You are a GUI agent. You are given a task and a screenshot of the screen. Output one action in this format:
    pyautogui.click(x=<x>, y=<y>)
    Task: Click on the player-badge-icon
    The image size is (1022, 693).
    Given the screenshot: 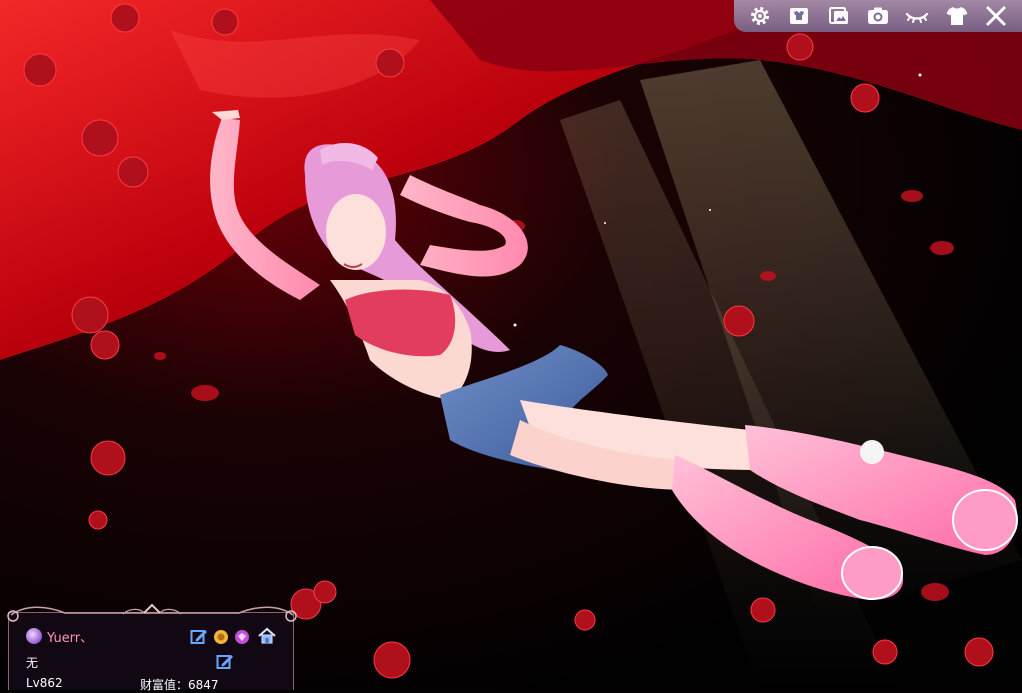 What is the action you would take?
    pyautogui.click(x=34, y=636)
    